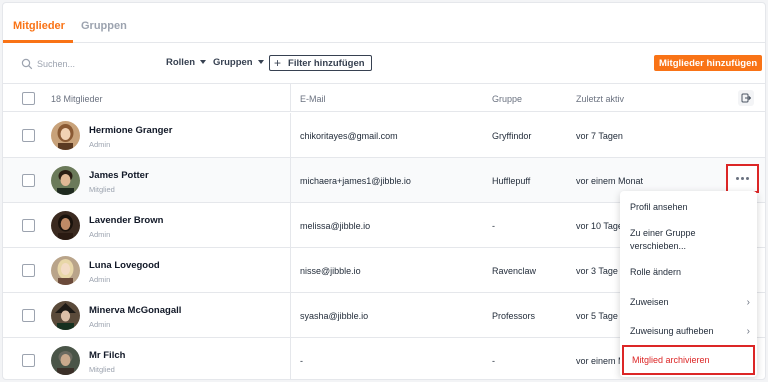 Image resolution: width=768 pixels, height=382 pixels. I want to click on tab-groups: Gruppen, so click(104, 26).